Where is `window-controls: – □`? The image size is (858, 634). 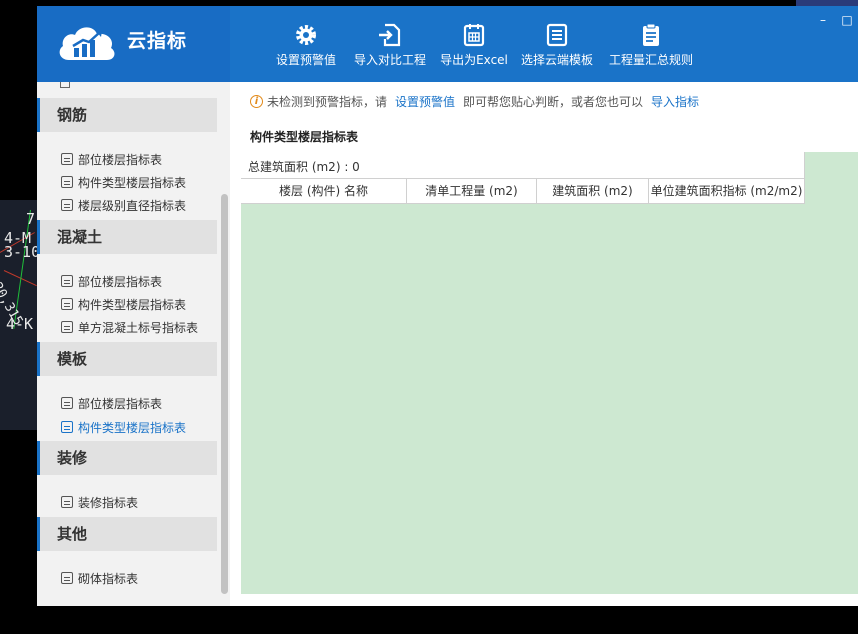
window-controls: – □ is located at coordinates (835, 20).